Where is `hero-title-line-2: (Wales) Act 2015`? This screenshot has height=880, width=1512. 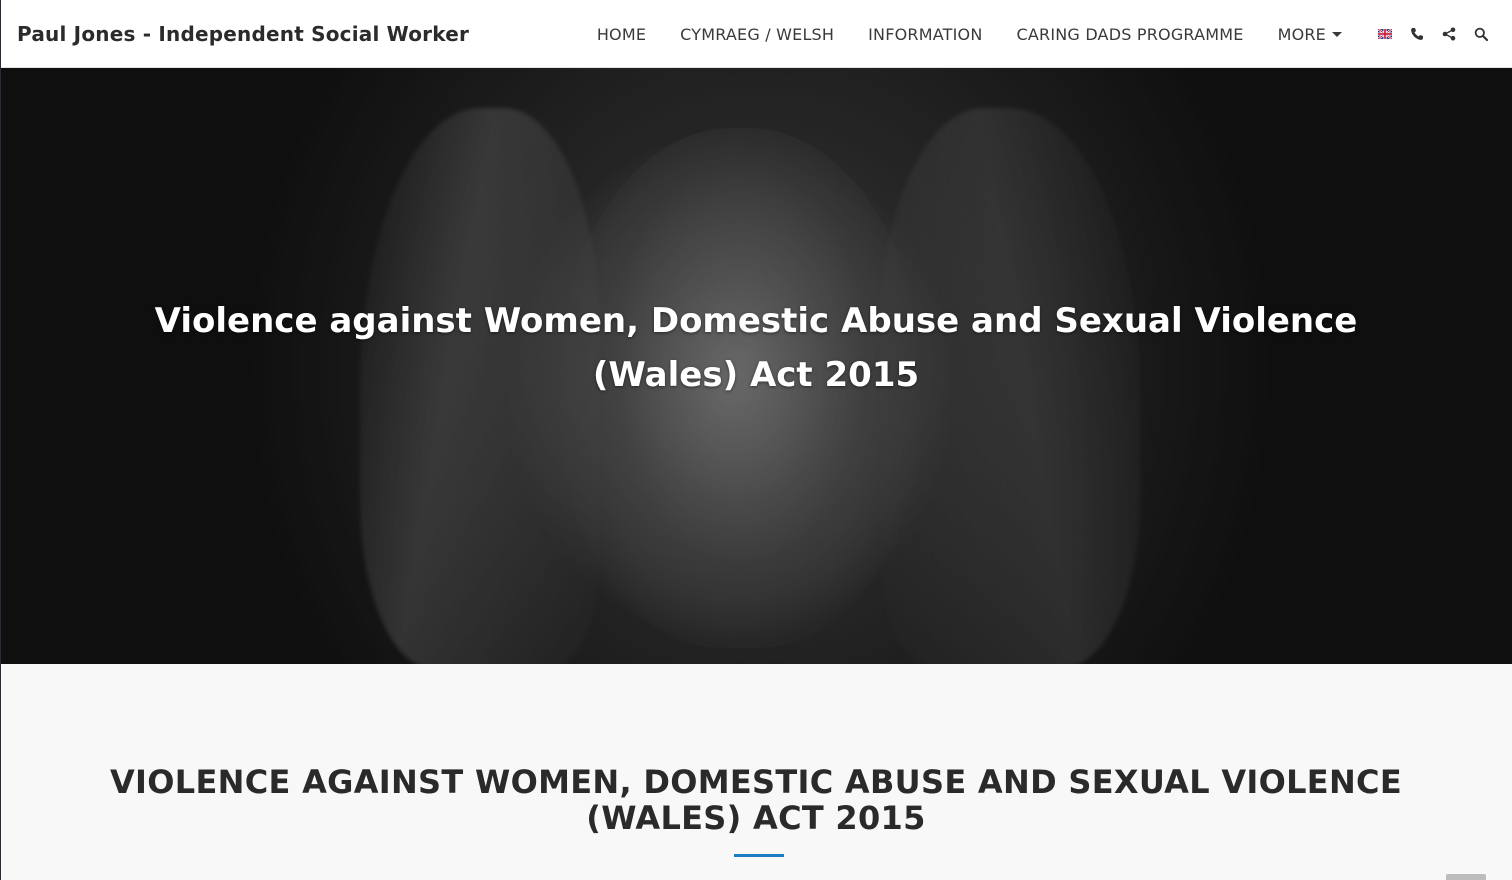
hero-title-line-2: (Wales) Act 2015 is located at coordinates (756, 375).